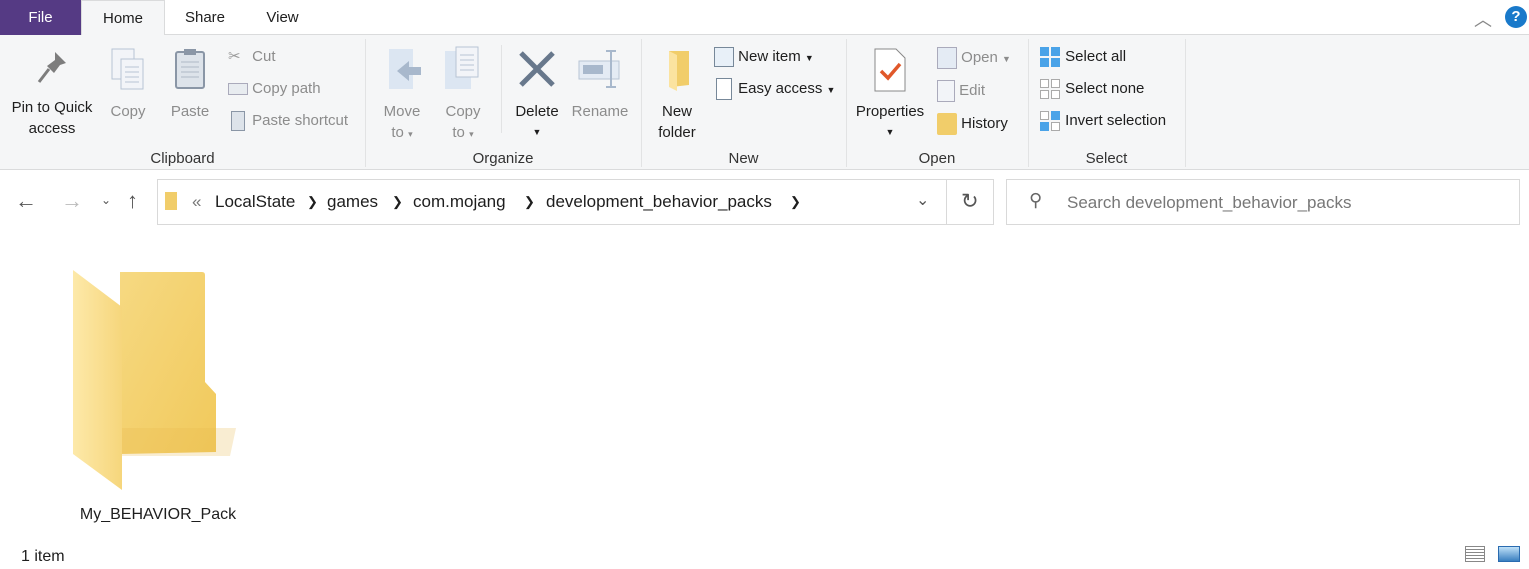 The image size is (1529, 569). I want to click on tab-view: View, so click(282, 17).